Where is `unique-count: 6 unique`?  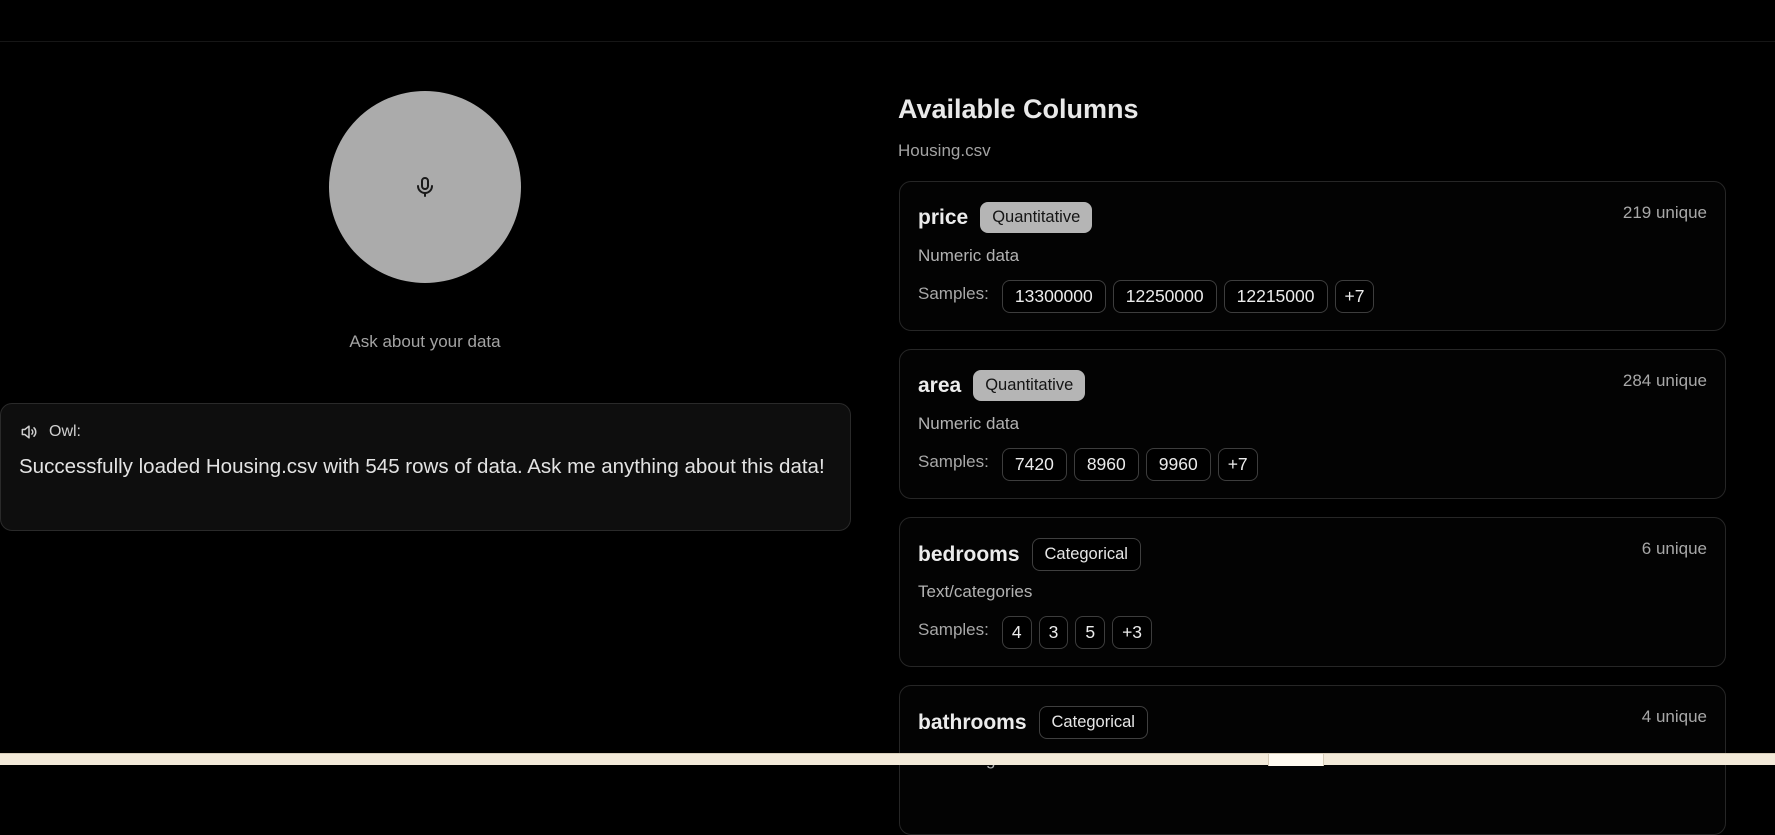
unique-count: 6 unique is located at coordinates (1674, 548).